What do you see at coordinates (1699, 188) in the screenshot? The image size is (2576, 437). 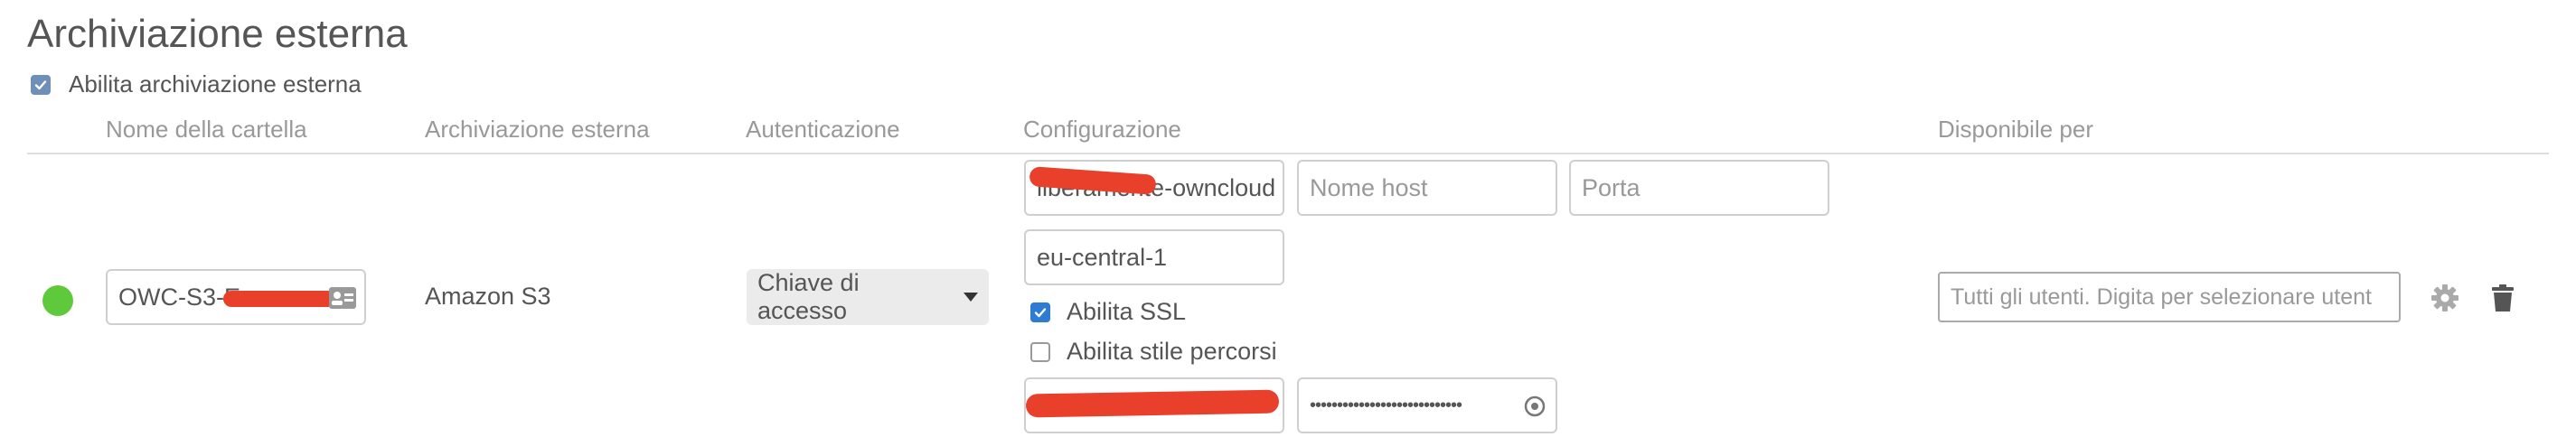 I see `port-input: Porta` at bounding box center [1699, 188].